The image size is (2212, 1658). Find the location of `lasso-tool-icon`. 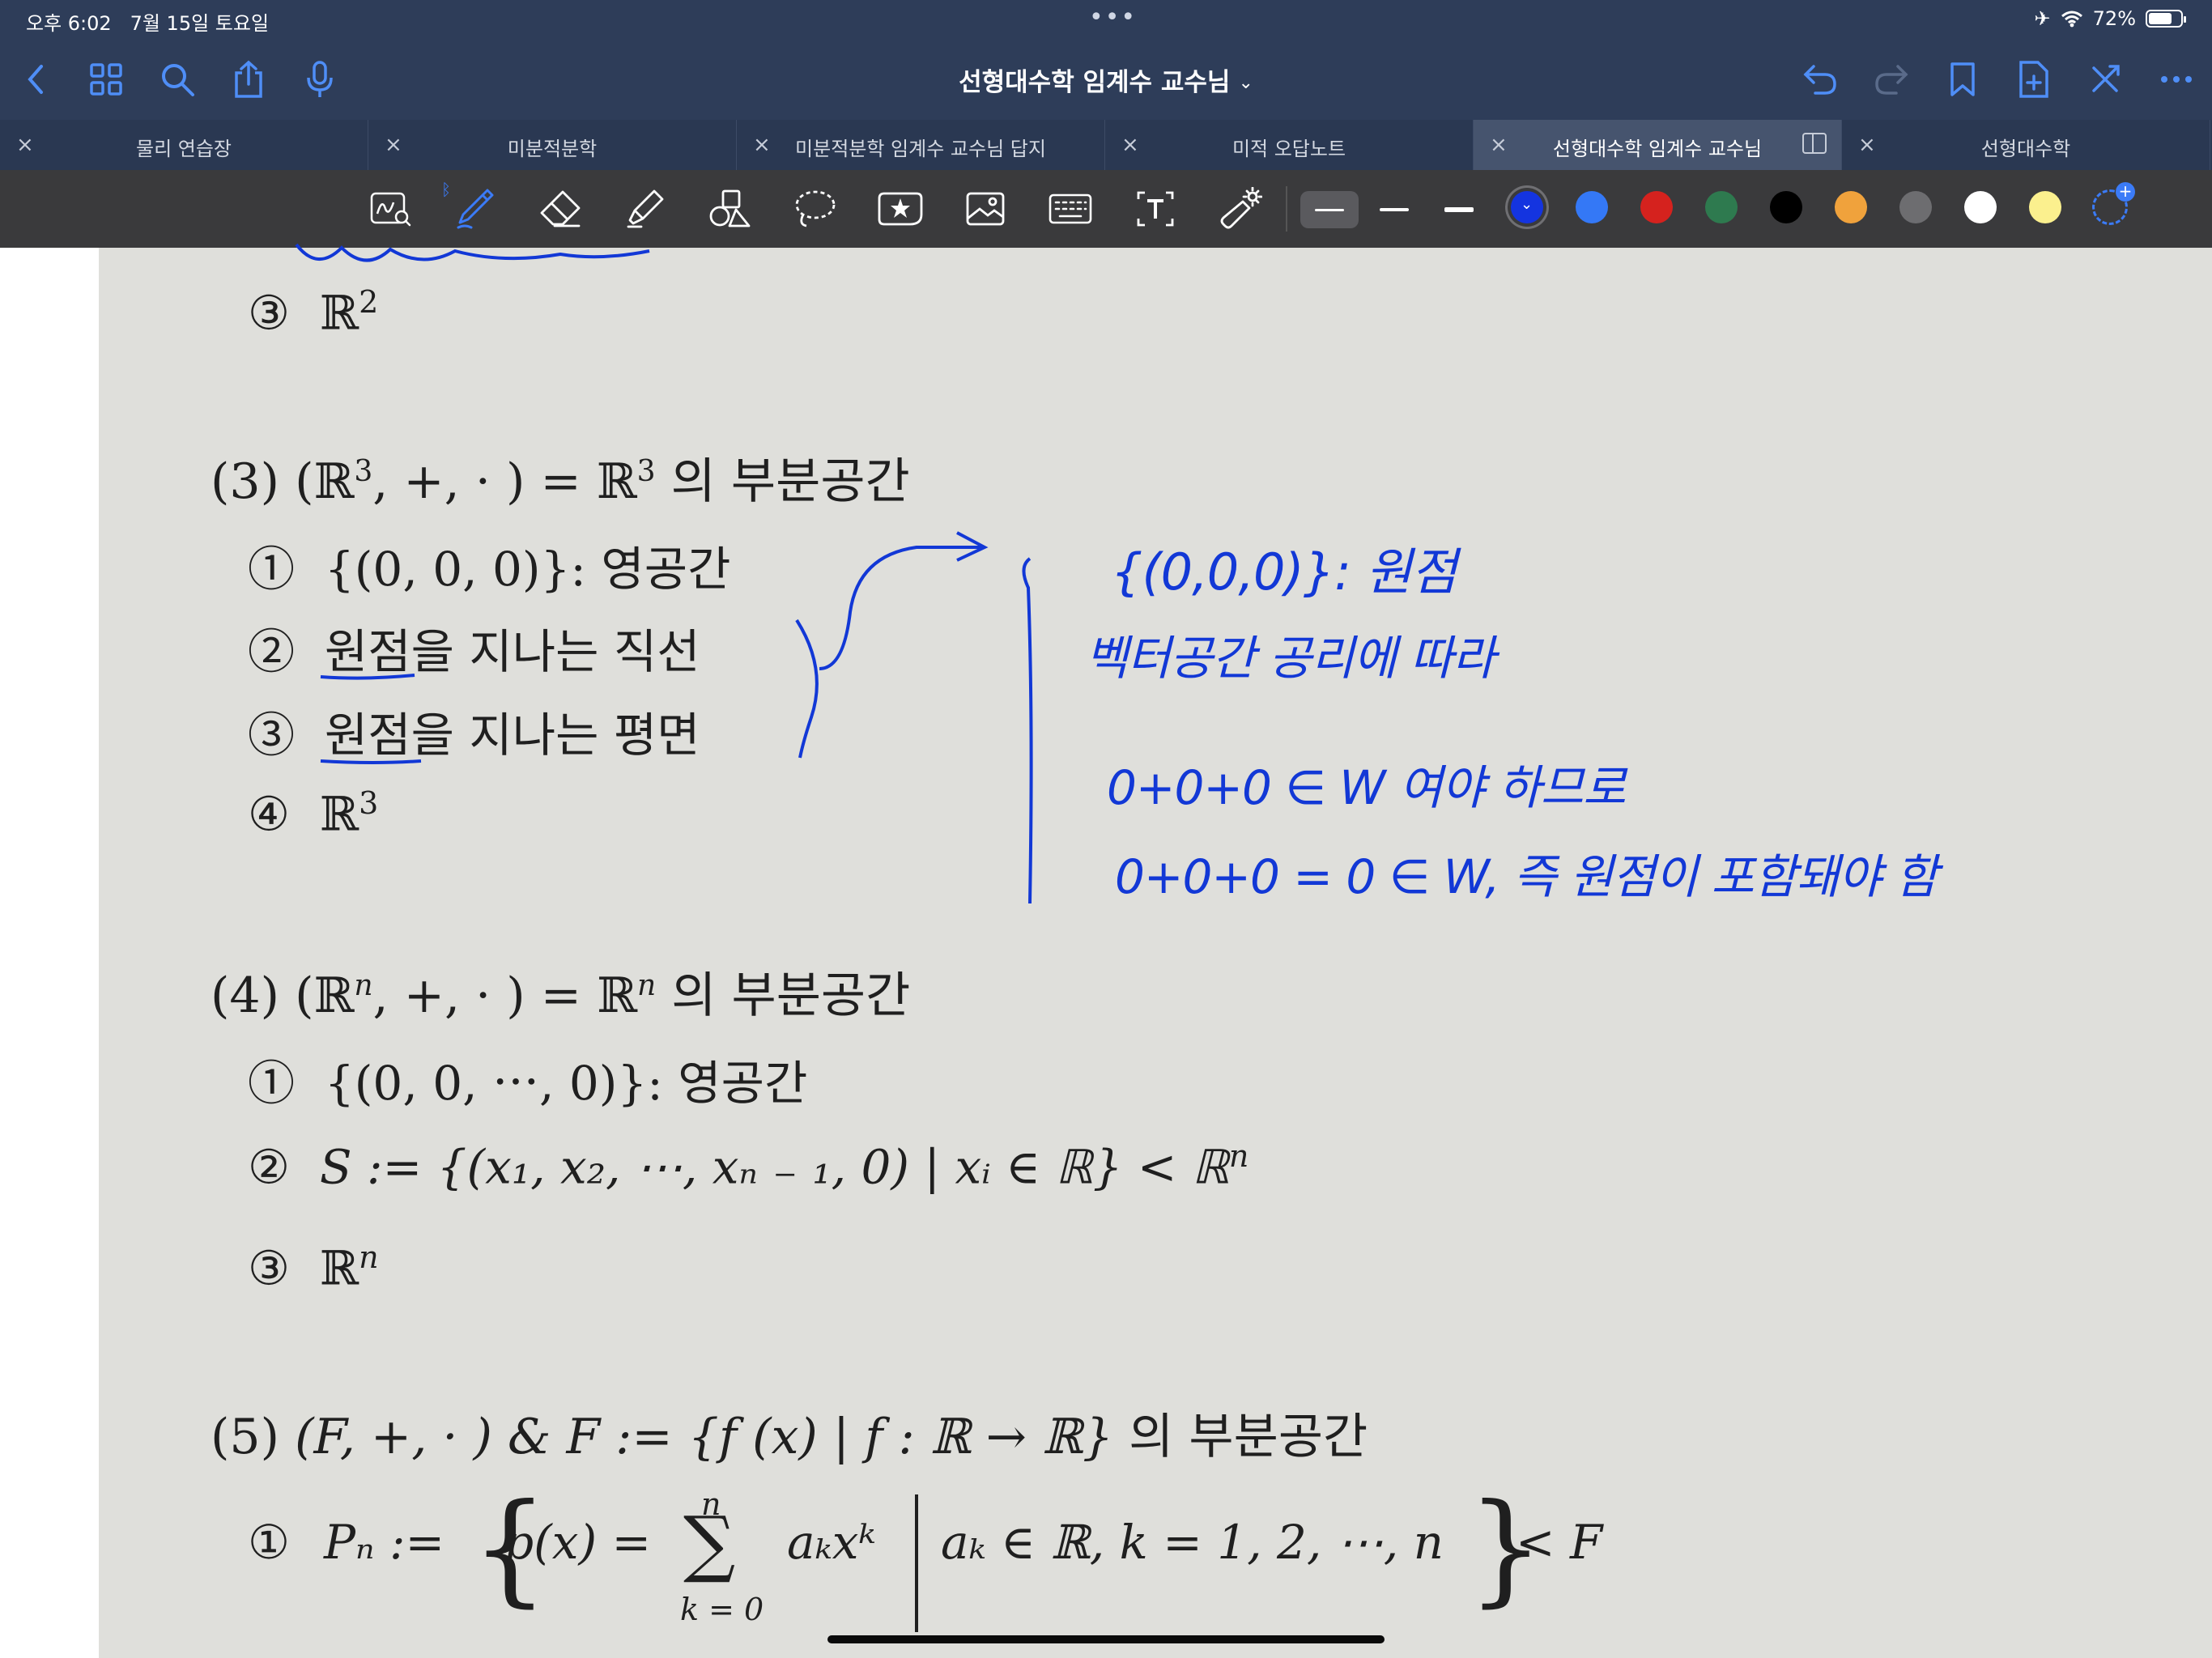

lasso-tool-icon is located at coordinates (816, 209).